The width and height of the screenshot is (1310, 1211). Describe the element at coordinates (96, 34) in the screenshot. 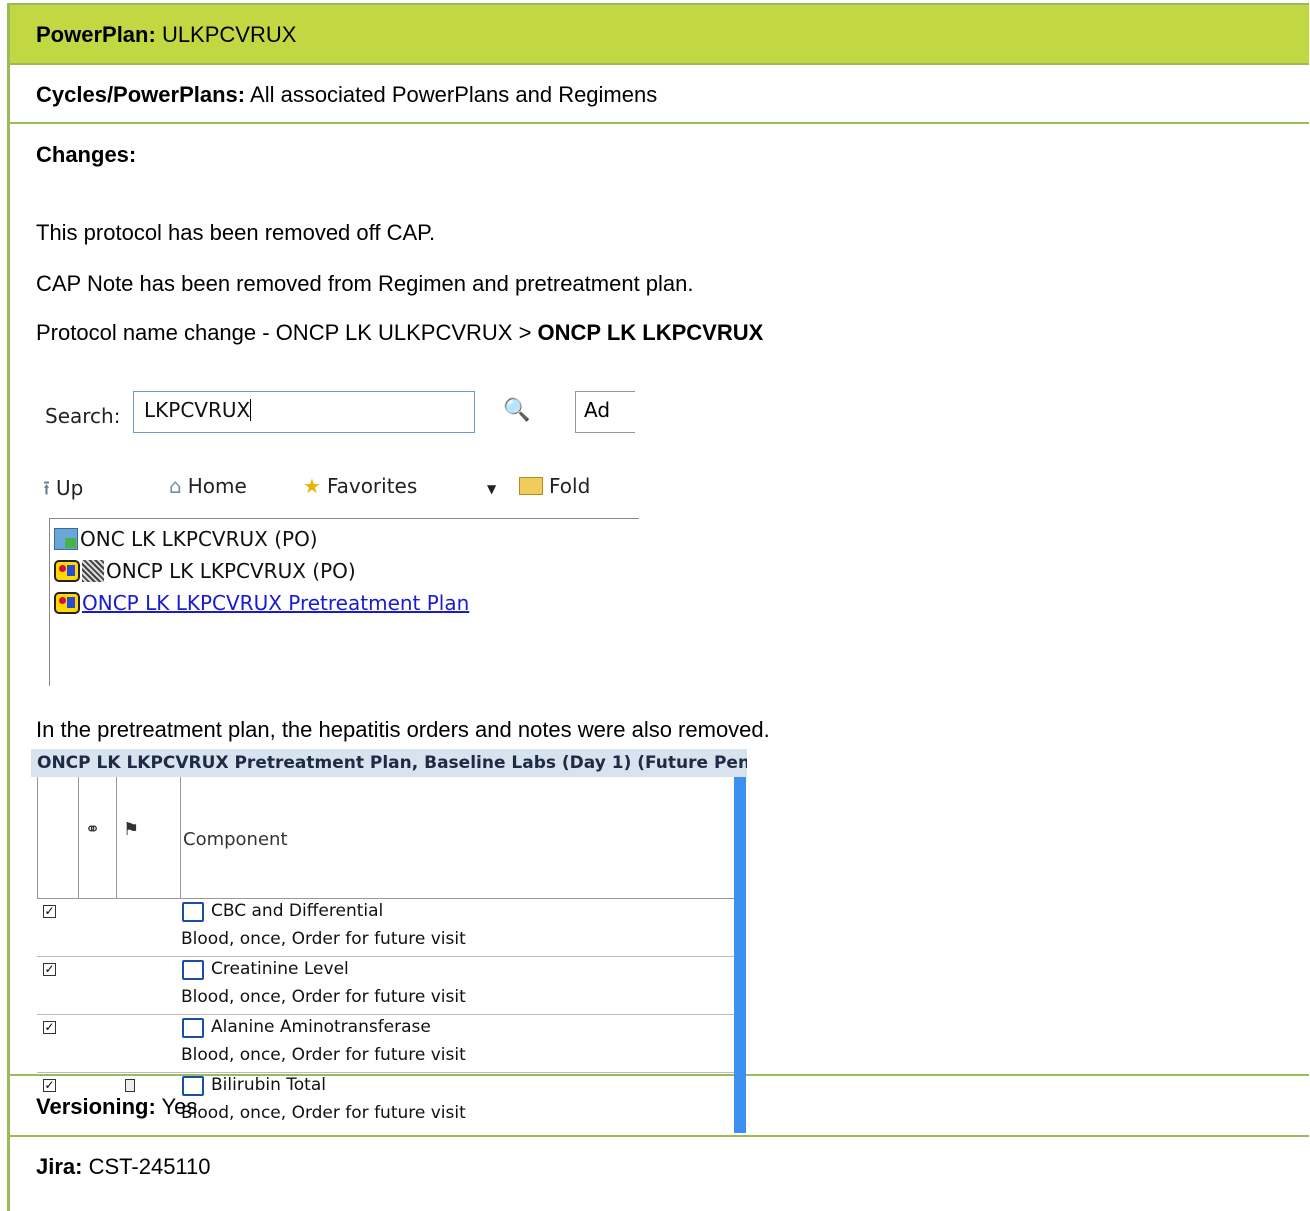

I see `powerplan-label: PowerPlan:` at that location.